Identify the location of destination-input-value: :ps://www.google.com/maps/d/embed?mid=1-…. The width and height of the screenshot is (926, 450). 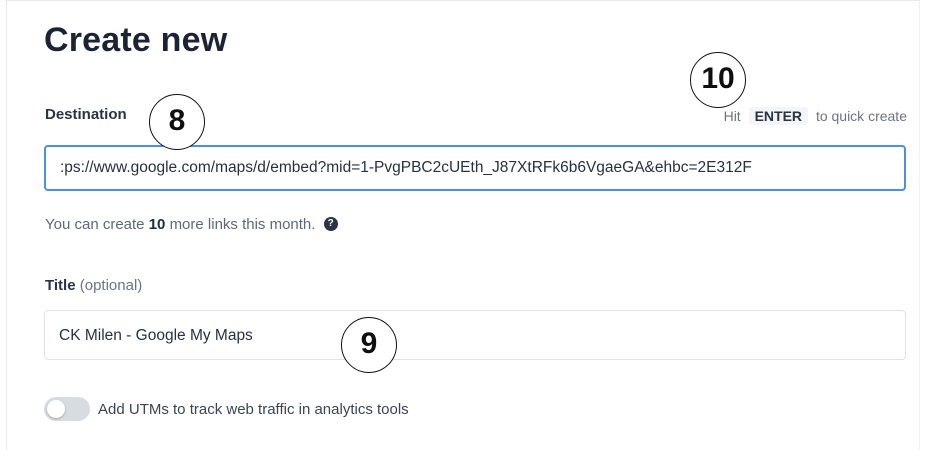
(479, 168).